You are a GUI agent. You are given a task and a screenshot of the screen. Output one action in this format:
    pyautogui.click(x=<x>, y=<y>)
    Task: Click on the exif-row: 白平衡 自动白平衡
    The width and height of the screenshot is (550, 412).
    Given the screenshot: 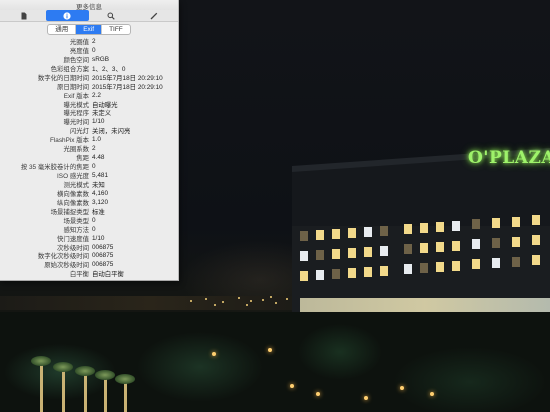 What is the action you would take?
    pyautogui.click(x=89, y=273)
    